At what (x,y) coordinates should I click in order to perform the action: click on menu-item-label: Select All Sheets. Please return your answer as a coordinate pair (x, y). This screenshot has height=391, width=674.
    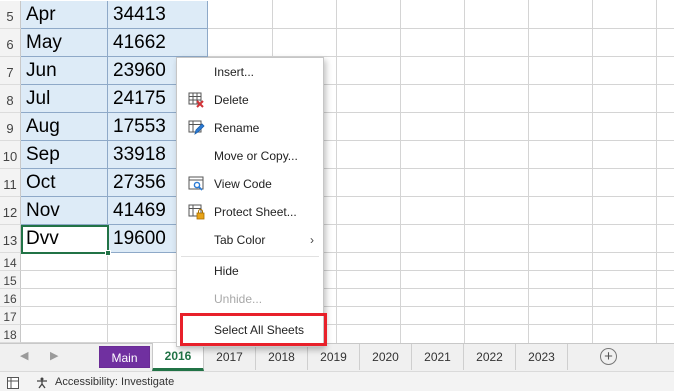
    Looking at the image, I should click on (259, 330).